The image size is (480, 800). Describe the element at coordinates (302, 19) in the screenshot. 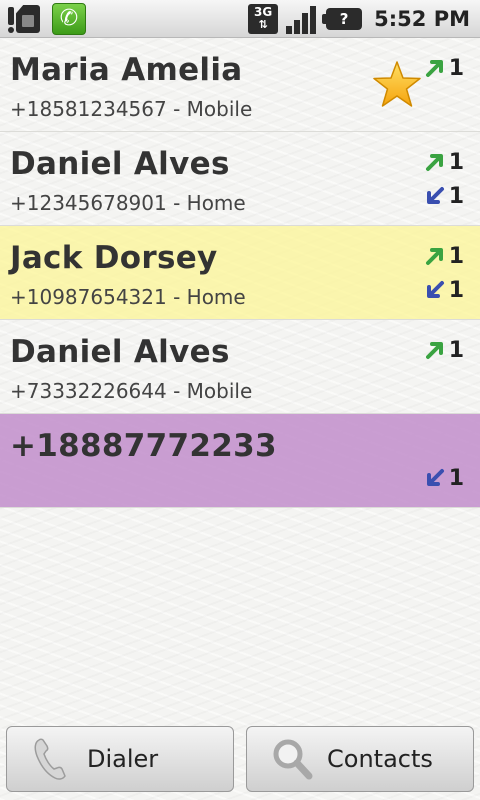

I see `signal-strength-icon` at that location.